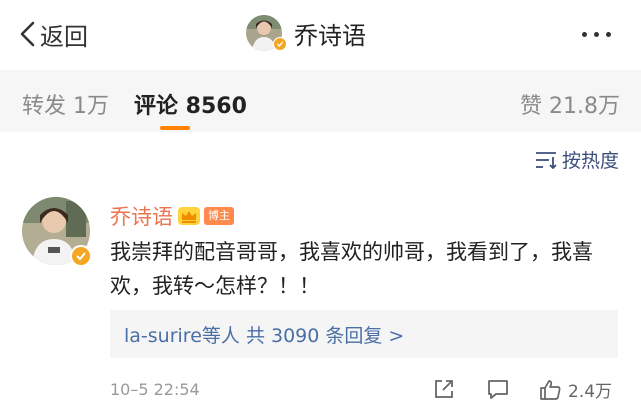  Describe the element at coordinates (189, 216) in the screenshot. I see `crown-icon` at that location.